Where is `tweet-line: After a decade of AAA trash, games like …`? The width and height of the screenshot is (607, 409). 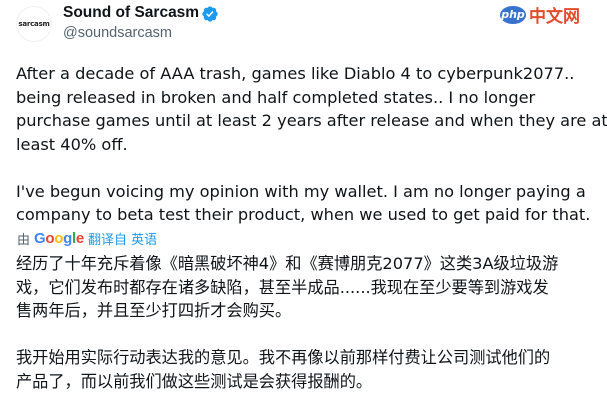 tweet-line: After a decade of AAA trash, games like … is located at coordinates (295, 73).